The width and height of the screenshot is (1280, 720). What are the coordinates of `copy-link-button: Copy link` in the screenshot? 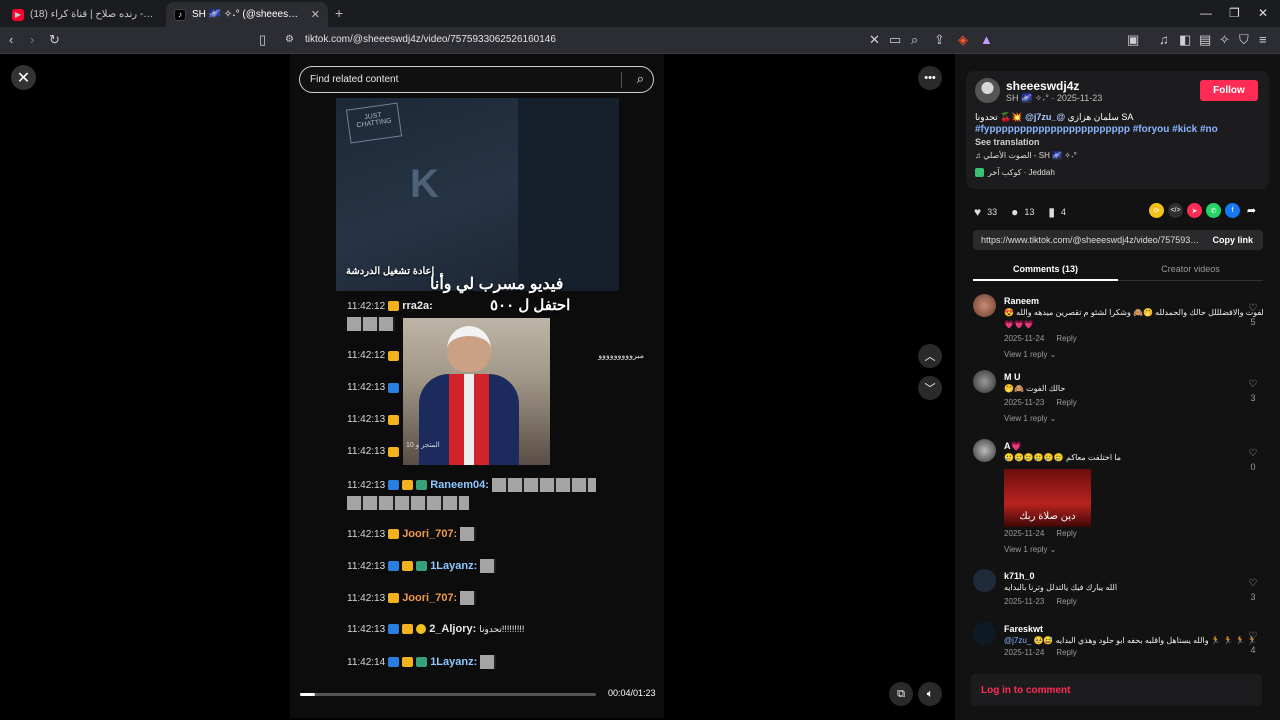 It's located at (1232, 240).